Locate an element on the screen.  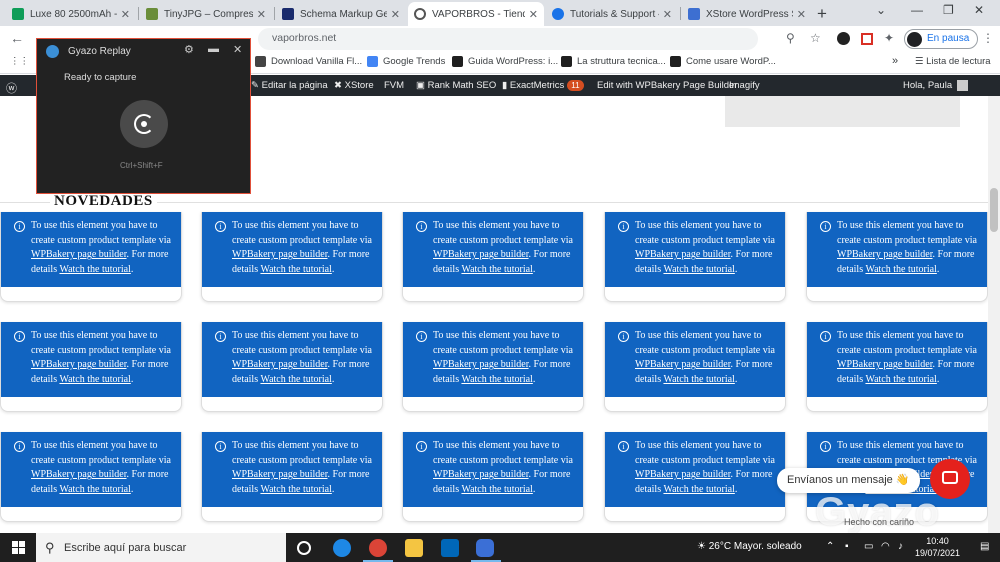
adminbar-imagify: Imagify is located at coordinates (744, 85).